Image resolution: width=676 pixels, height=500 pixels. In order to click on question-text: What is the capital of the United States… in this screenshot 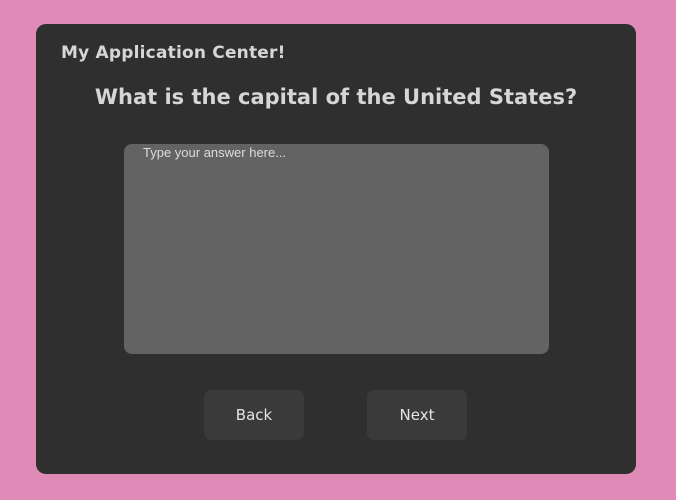, I will do `click(336, 97)`.